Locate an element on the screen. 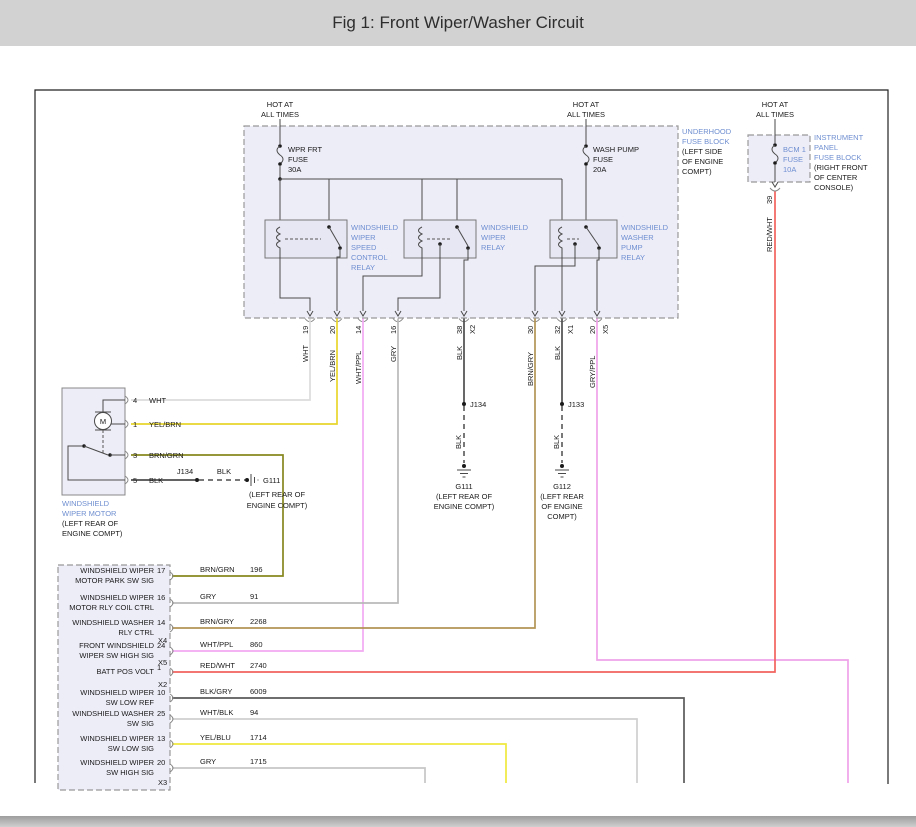 This screenshot has width=916, height=827. svg-text: 1714 is located at coordinates (258, 737).